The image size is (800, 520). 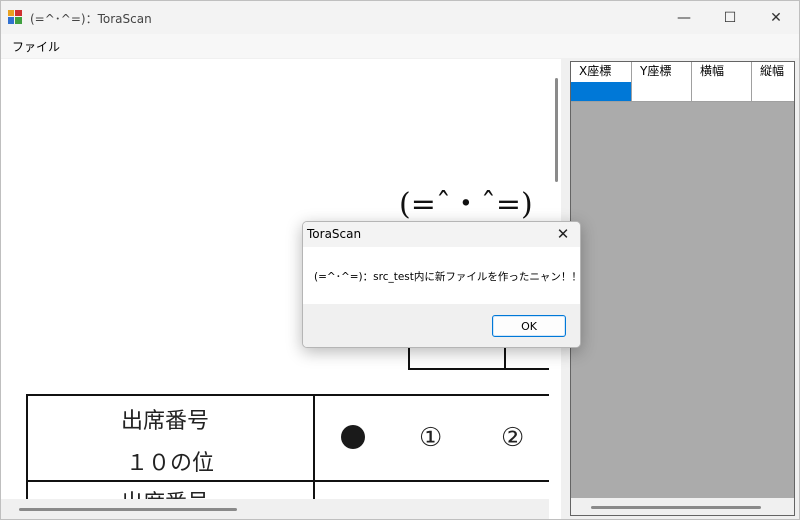 What do you see at coordinates (441, 234) in the screenshot?
I see `dialog-title-bar: ToraScan ✕` at bounding box center [441, 234].